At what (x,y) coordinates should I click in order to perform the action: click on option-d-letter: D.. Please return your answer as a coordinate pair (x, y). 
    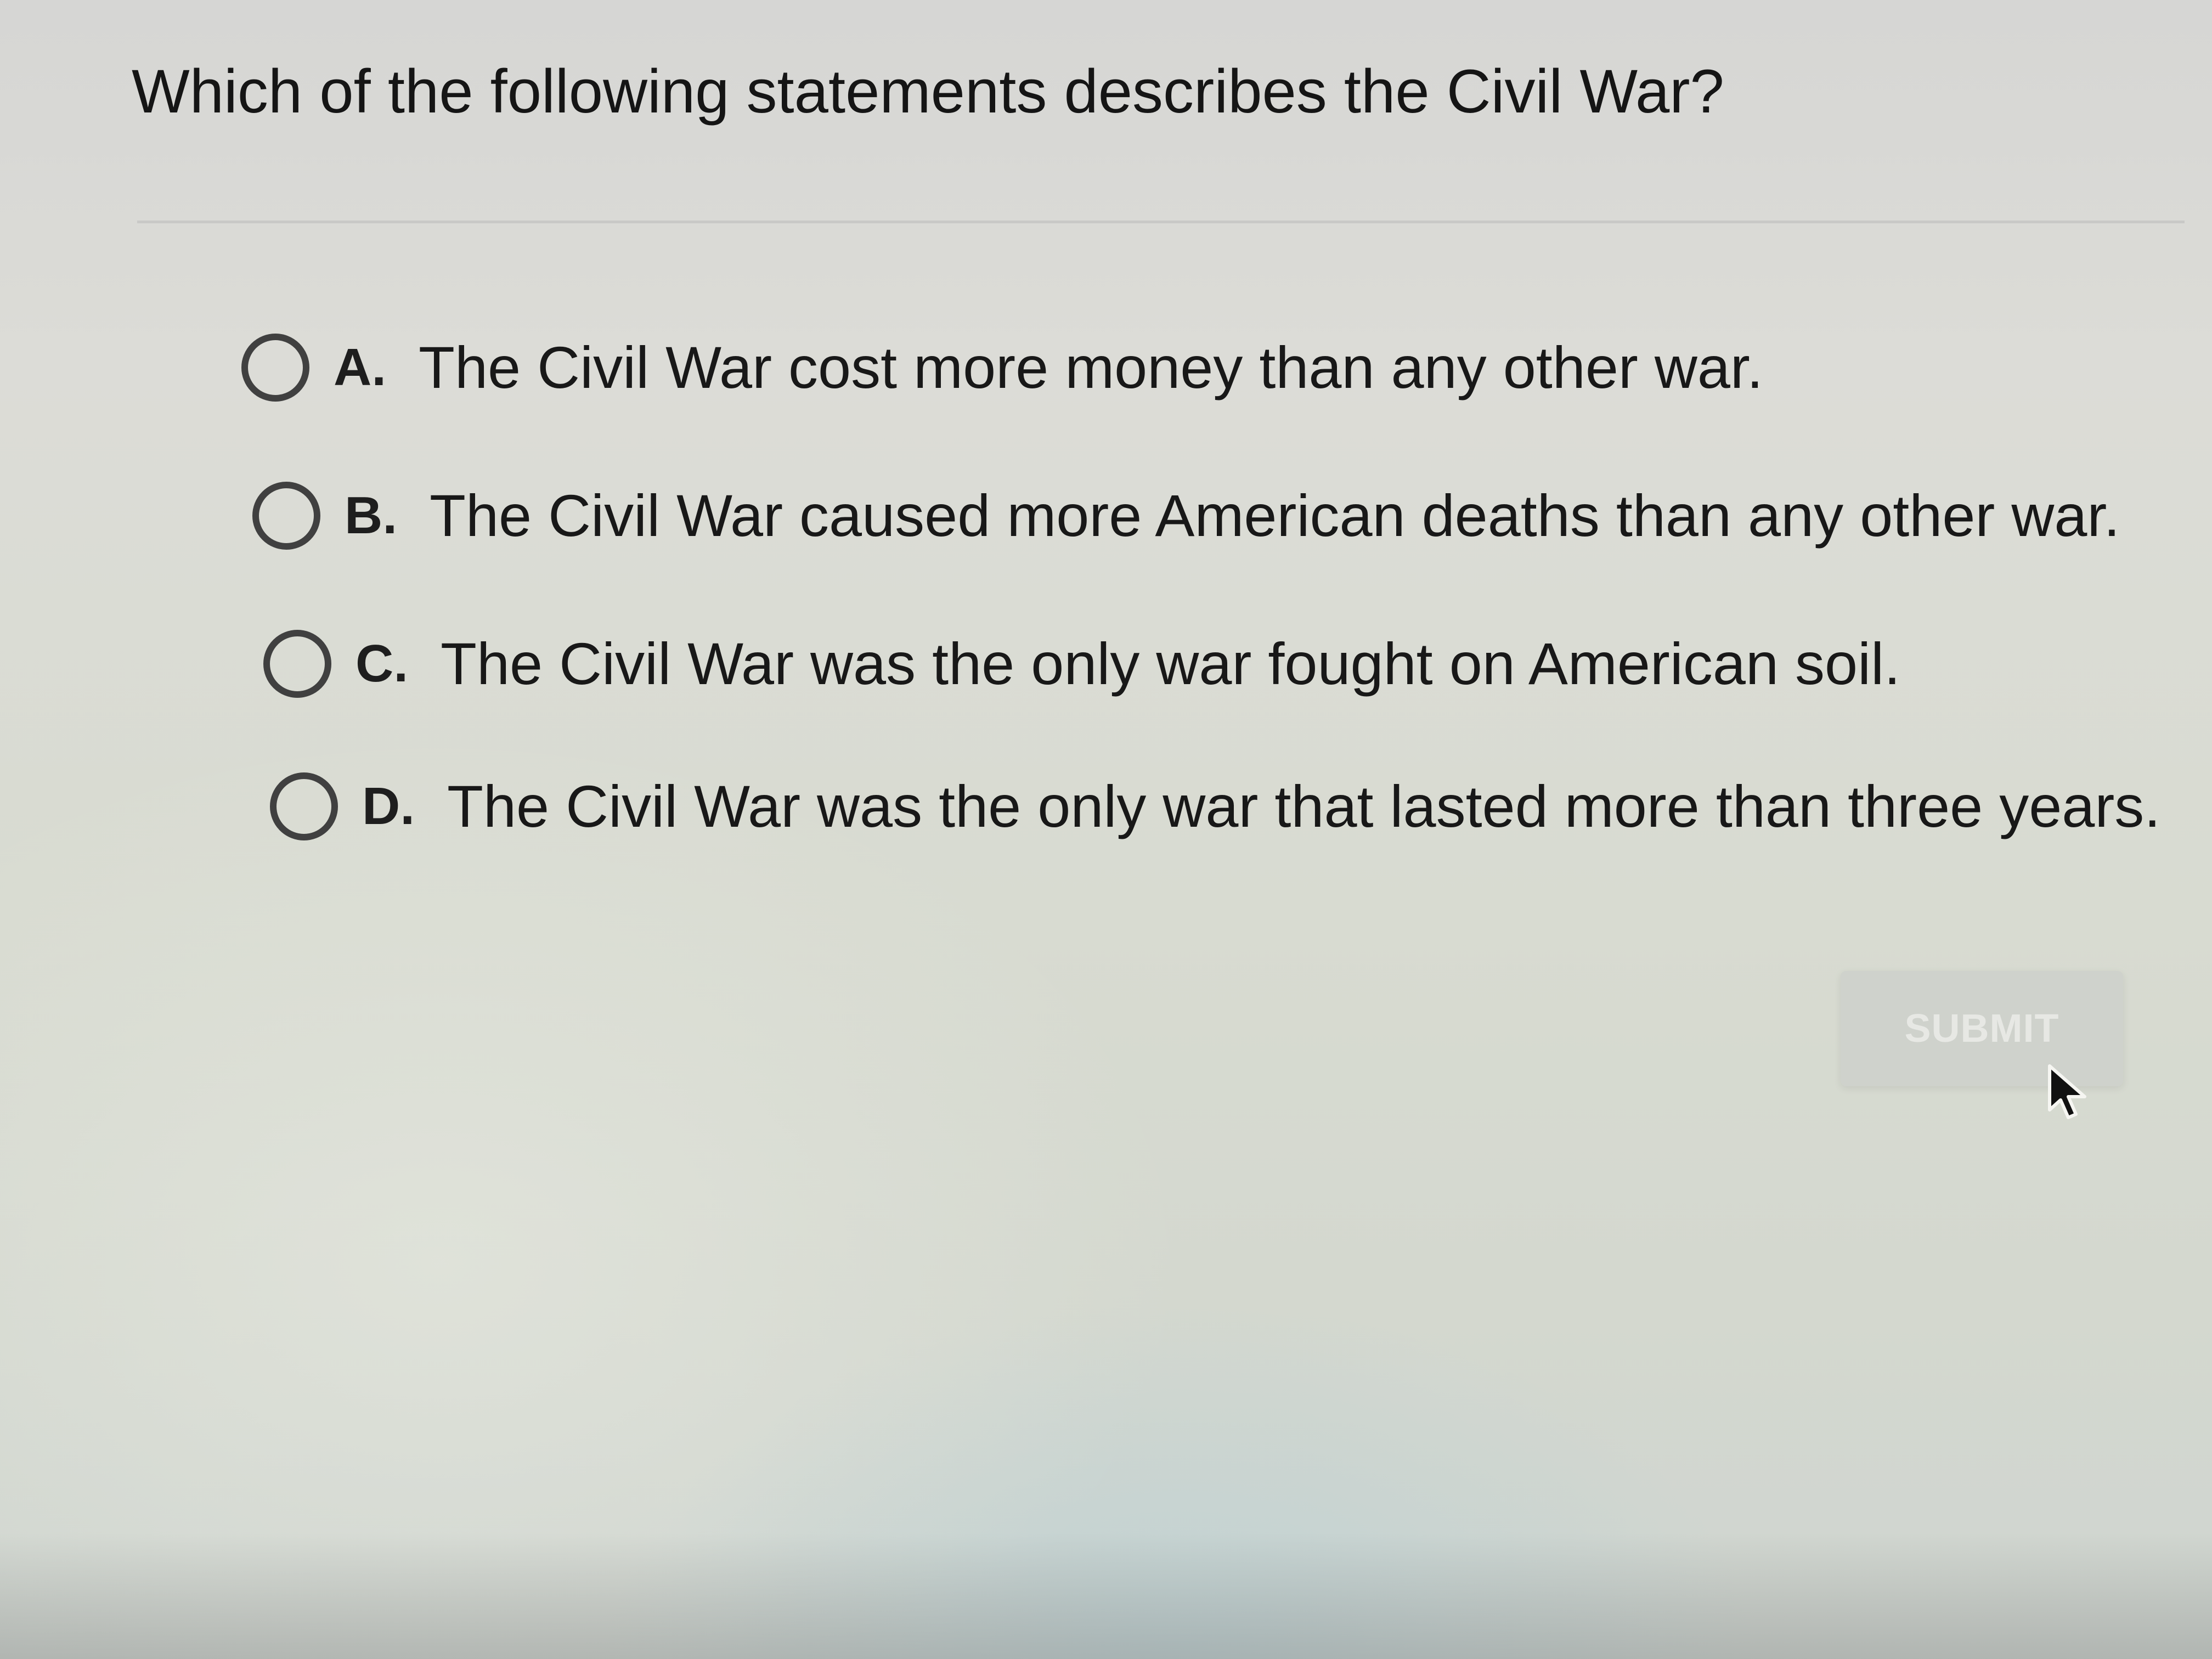
    Looking at the image, I should click on (388, 806).